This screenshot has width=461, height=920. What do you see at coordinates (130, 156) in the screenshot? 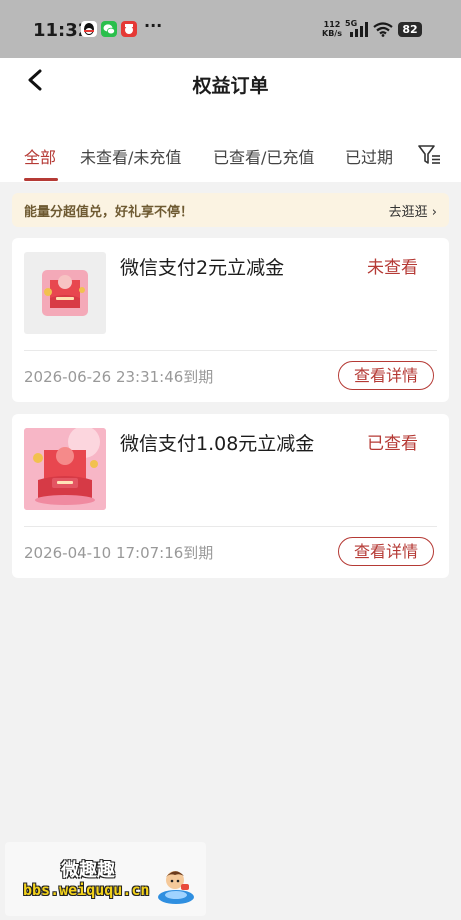
I see `tab-unviewed: 未查看/未充值` at bounding box center [130, 156].